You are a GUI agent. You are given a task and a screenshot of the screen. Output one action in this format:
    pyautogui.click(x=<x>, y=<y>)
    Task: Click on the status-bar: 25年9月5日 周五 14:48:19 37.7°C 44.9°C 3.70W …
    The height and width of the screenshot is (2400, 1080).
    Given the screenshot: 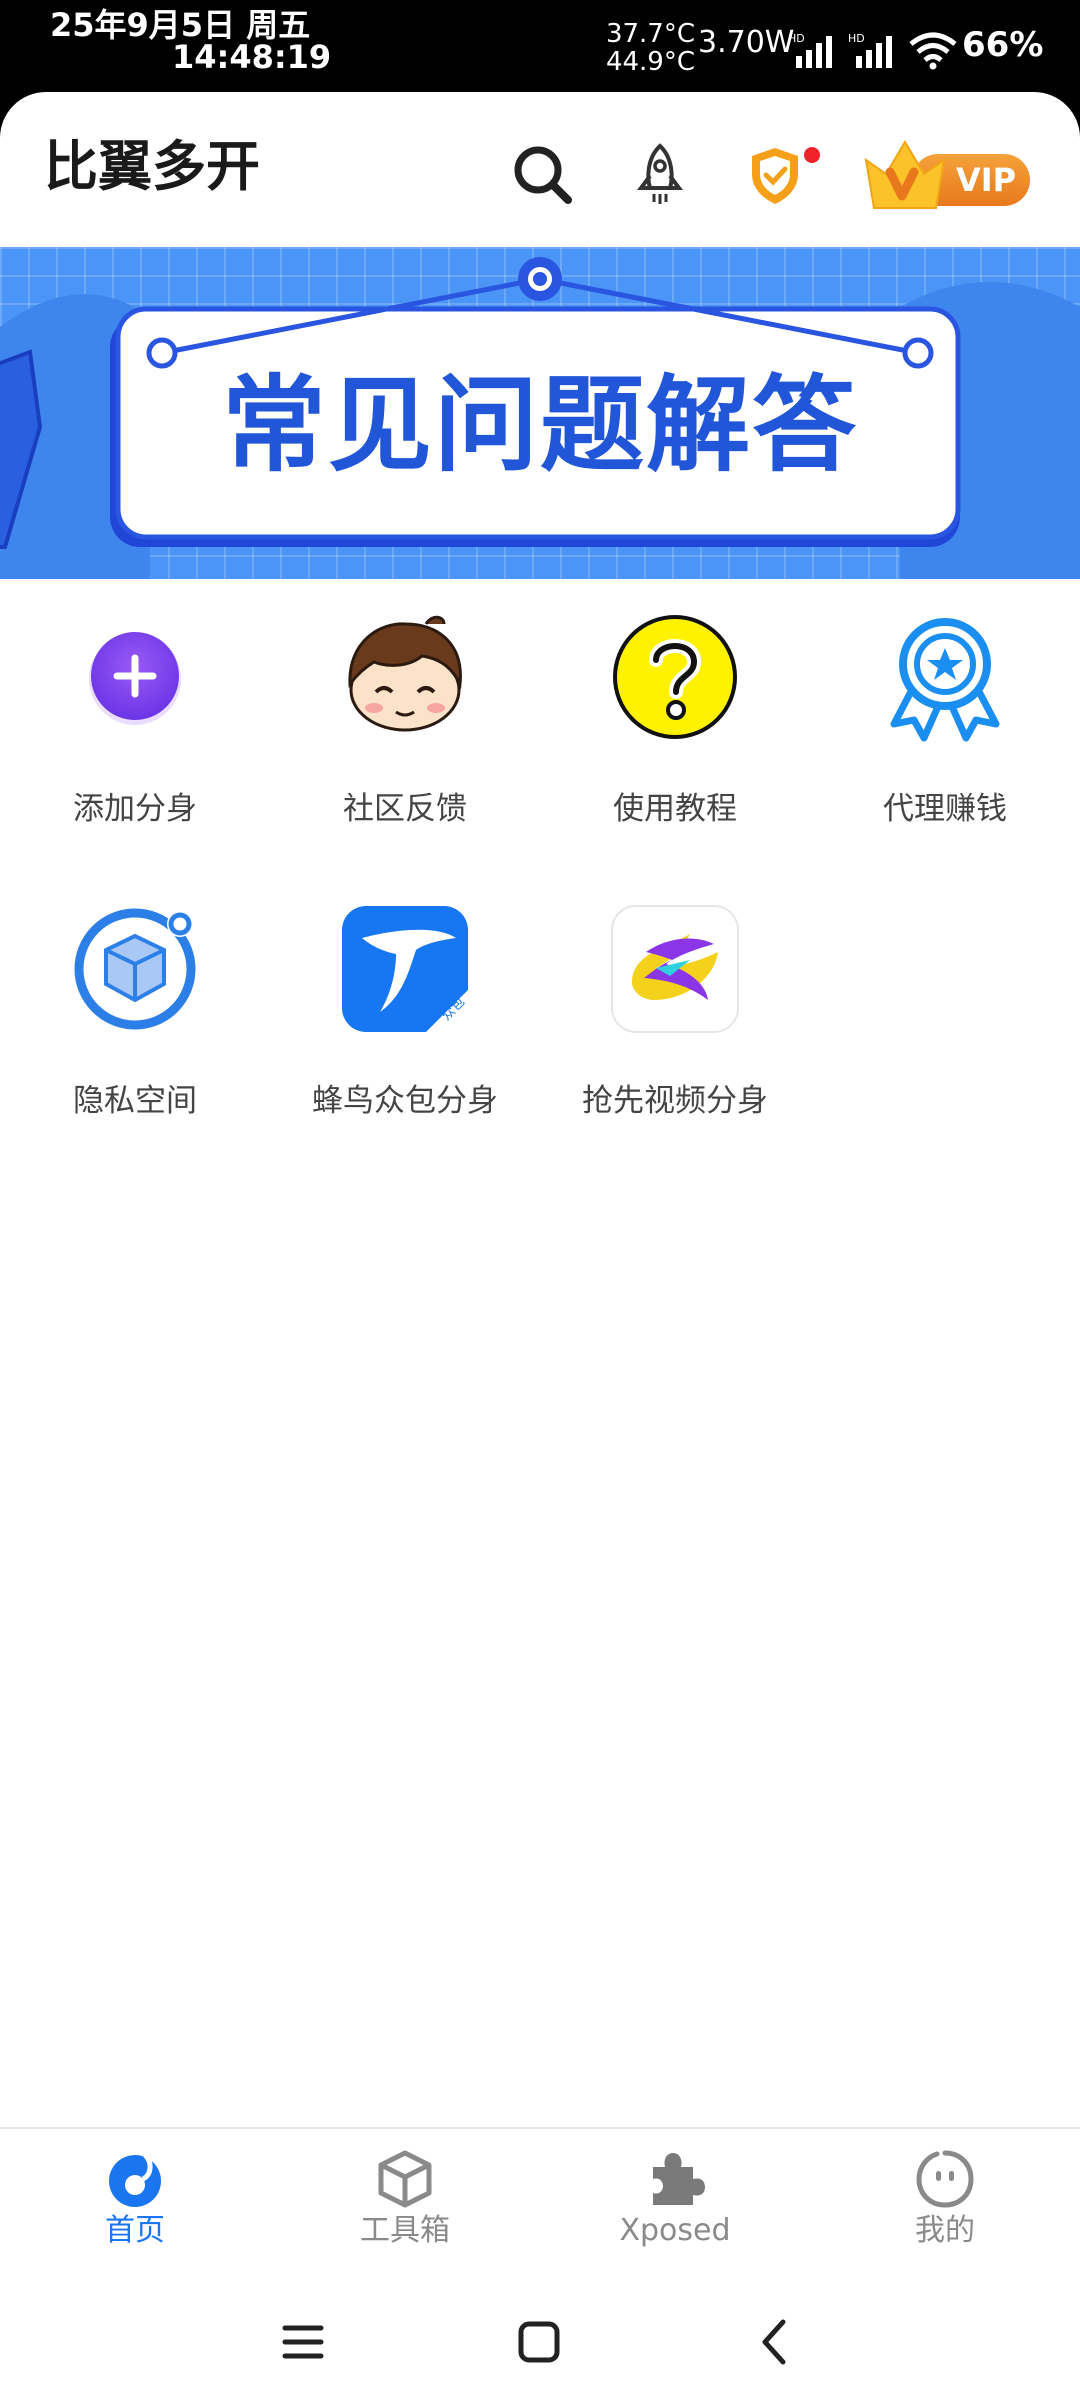 What is the action you would take?
    pyautogui.click(x=540, y=47)
    